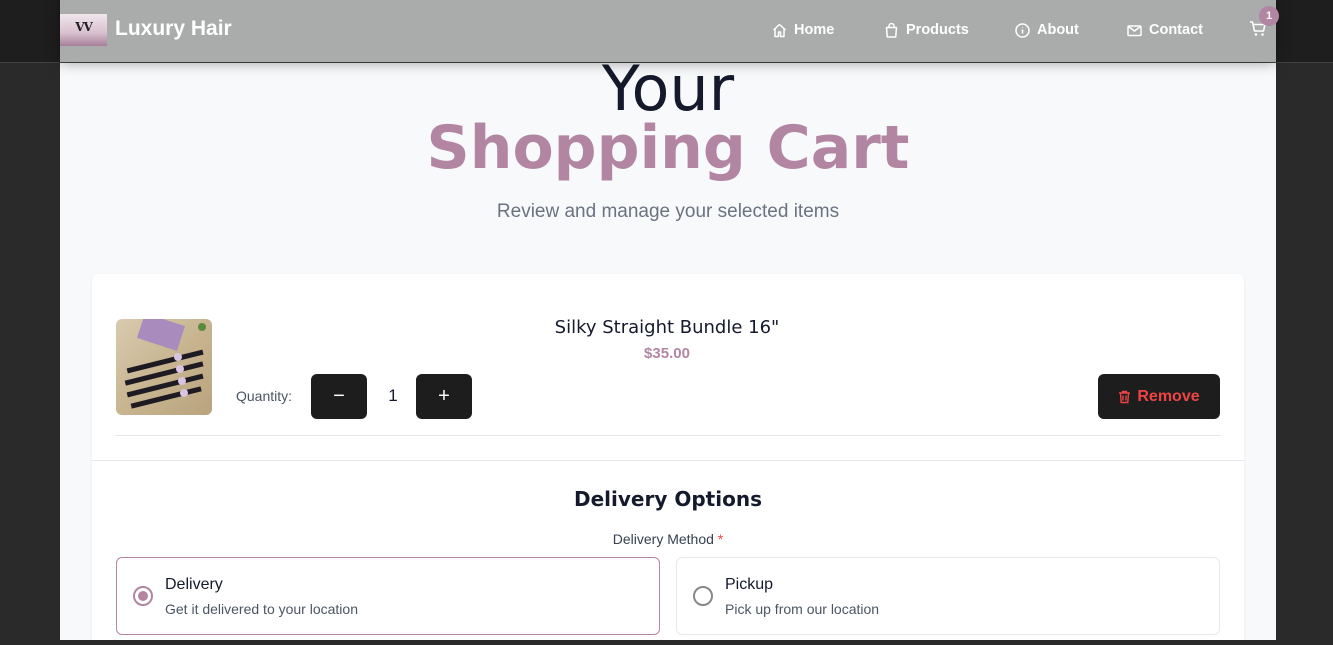 This screenshot has width=1333, height=645. I want to click on trash-icon, so click(1125, 396).